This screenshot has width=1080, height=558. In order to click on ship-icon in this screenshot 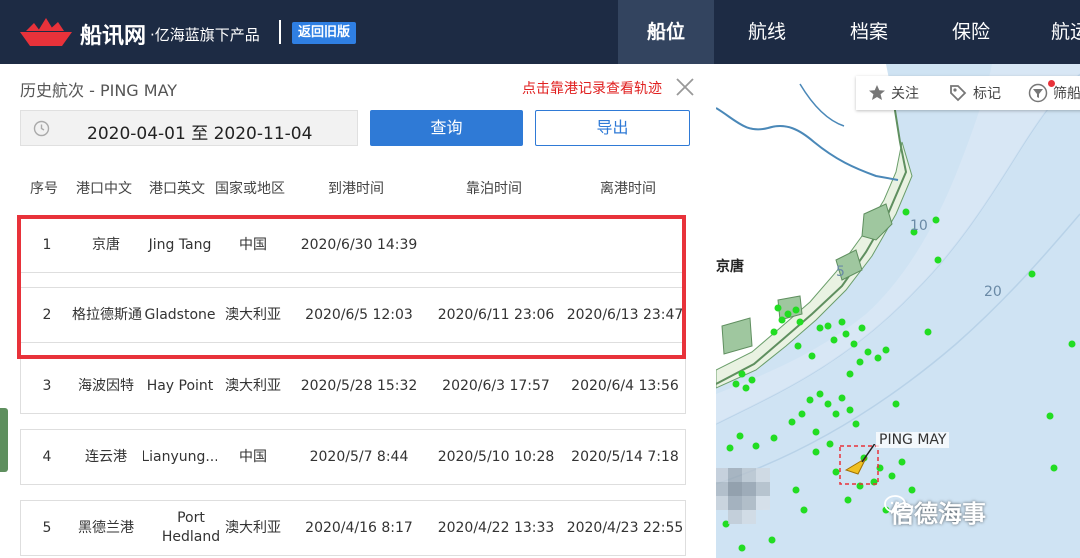, I will do `click(861, 465)`.